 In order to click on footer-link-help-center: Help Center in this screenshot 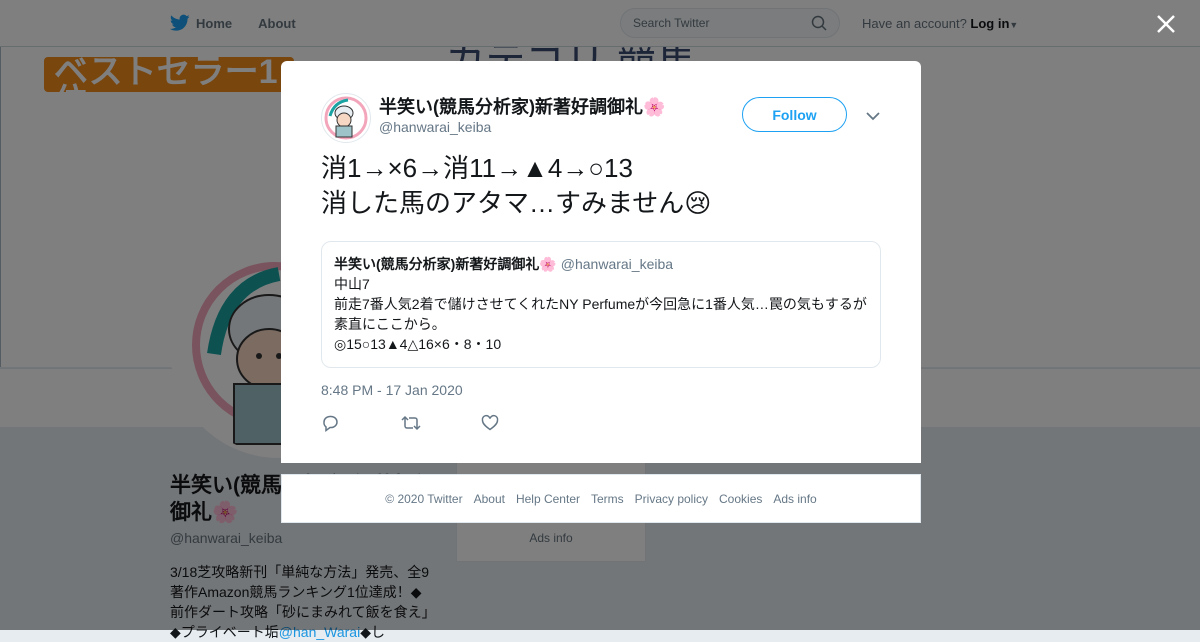, I will do `click(548, 499)`.